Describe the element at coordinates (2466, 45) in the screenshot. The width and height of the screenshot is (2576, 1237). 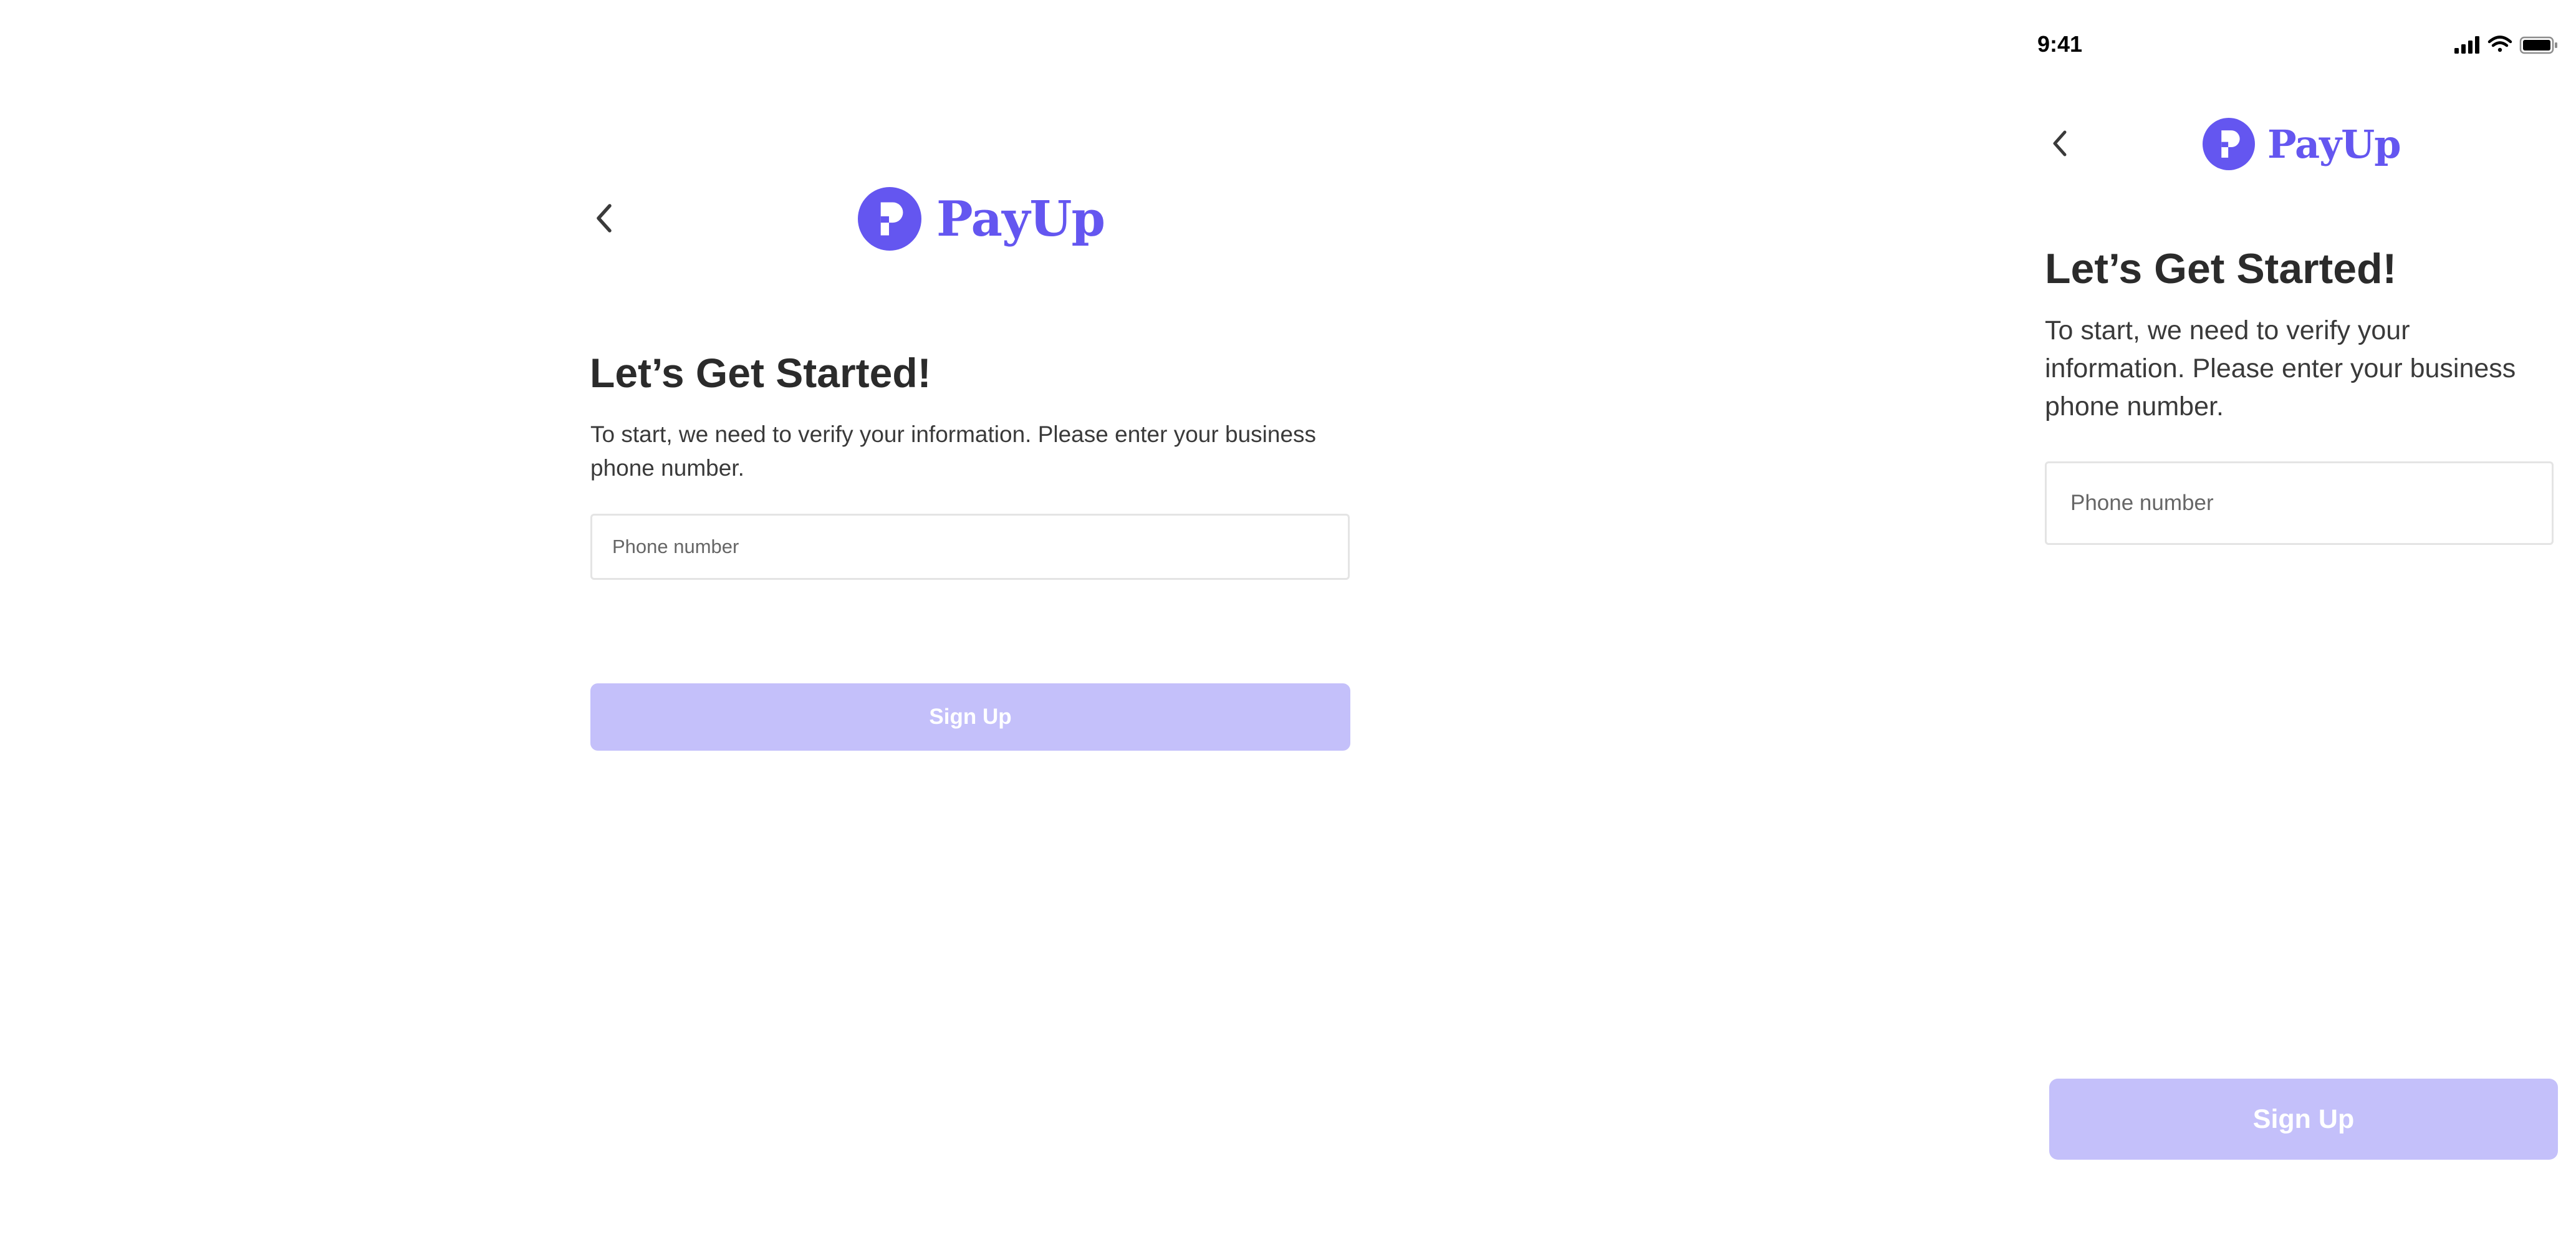
I see `cellular-signal-icon` at that location.